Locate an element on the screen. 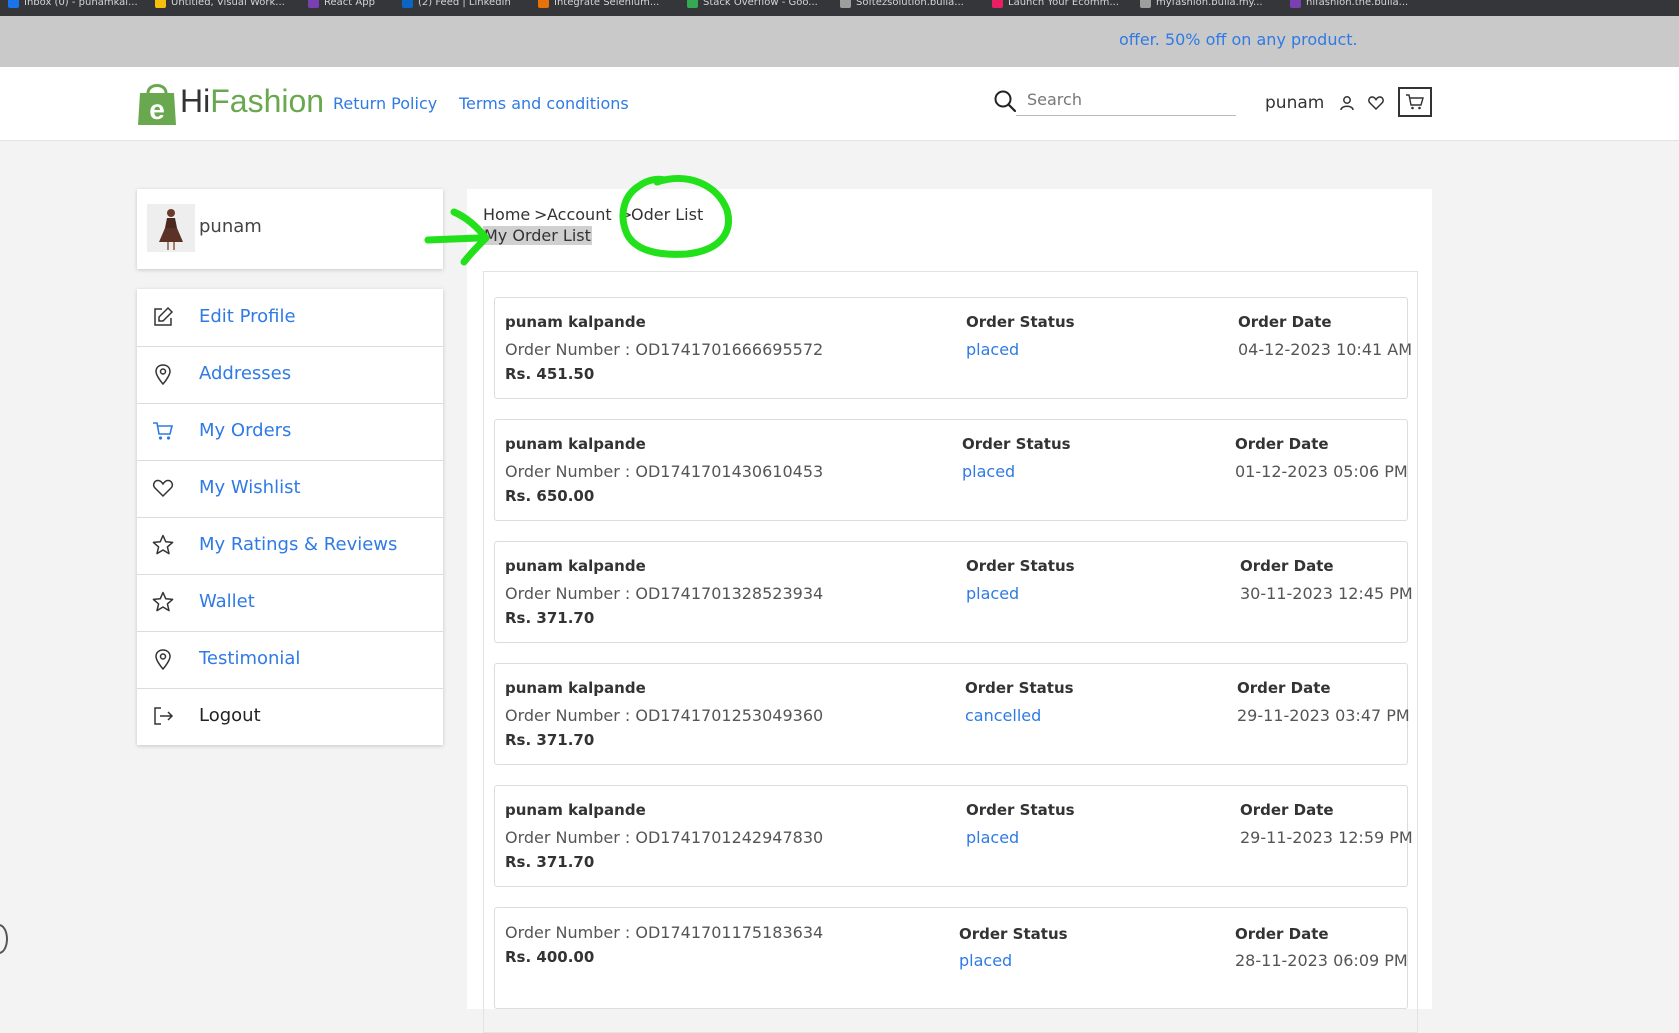 The image size is (1679, 1033). sidebar-item-label: Logout is located at coordinates (230, 715).